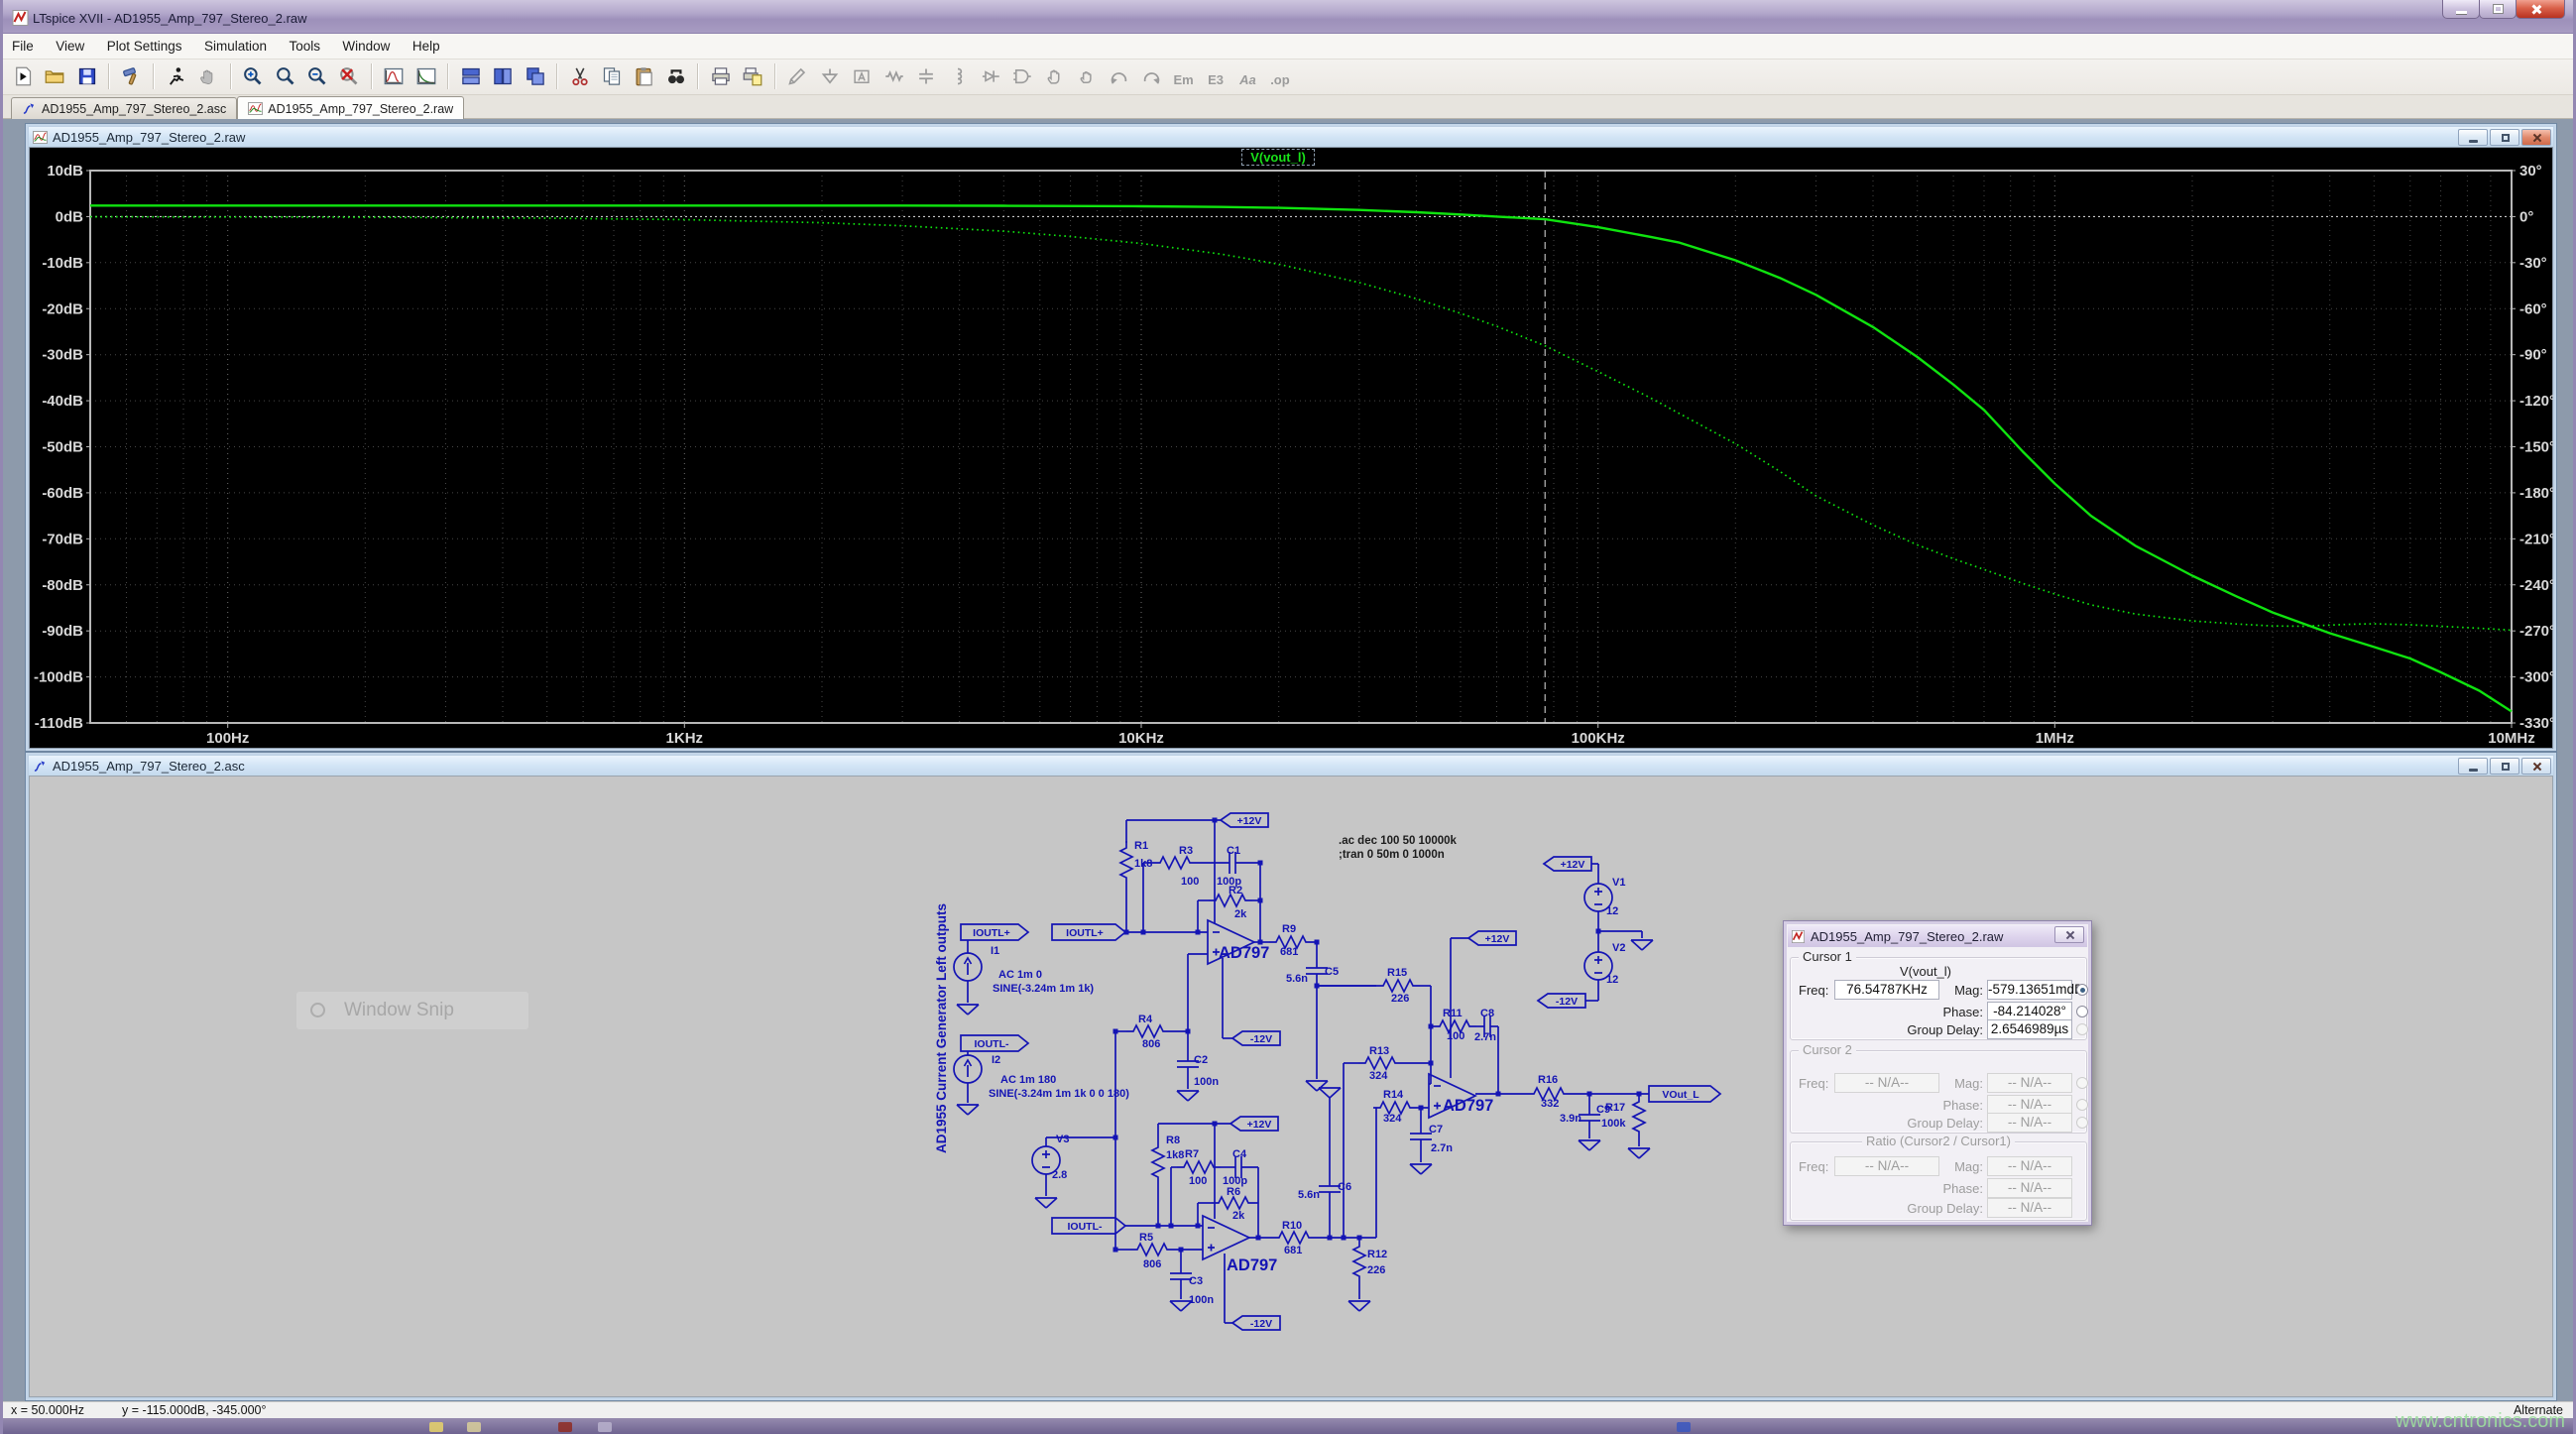  I want to click on schematic-window-titlebar: AD1955_Amp_797_Stereo_2.asc, so click(1291, 766).